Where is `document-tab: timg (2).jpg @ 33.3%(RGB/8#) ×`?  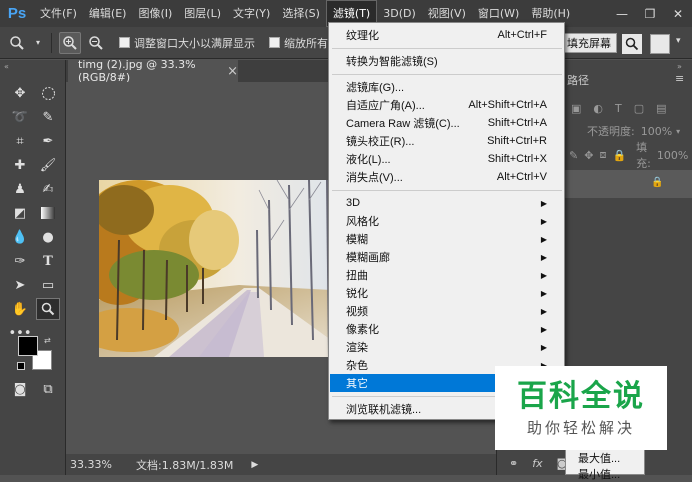
document-tab: timg (2).jpg @ 33.3%(RGB/8#) × is located at coordinates (153, 71).